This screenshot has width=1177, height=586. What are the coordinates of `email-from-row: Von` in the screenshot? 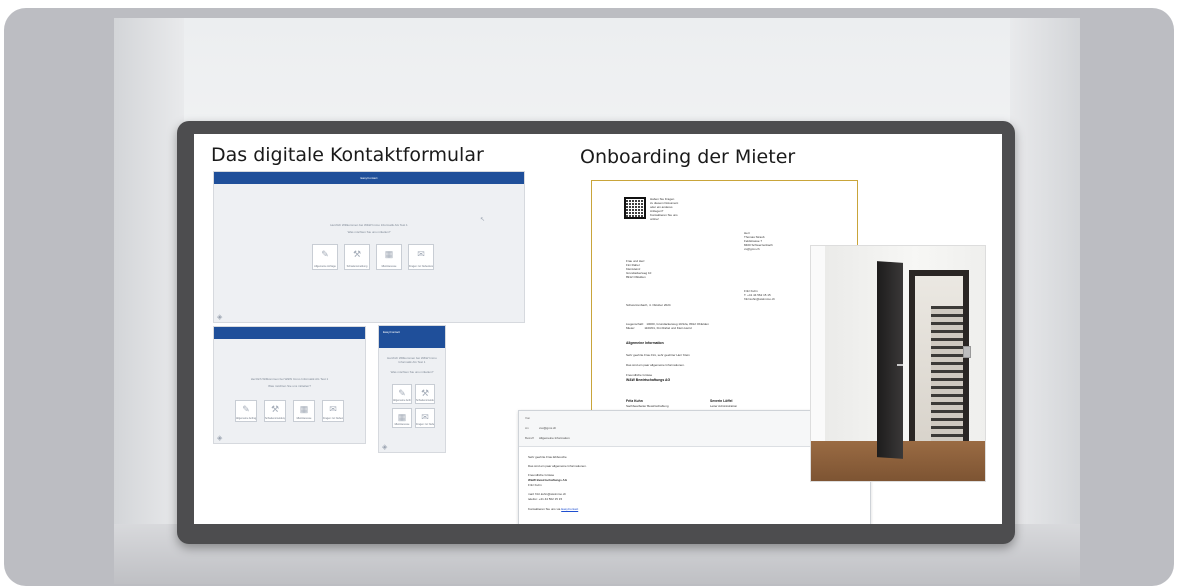 It's located at (528, 418).